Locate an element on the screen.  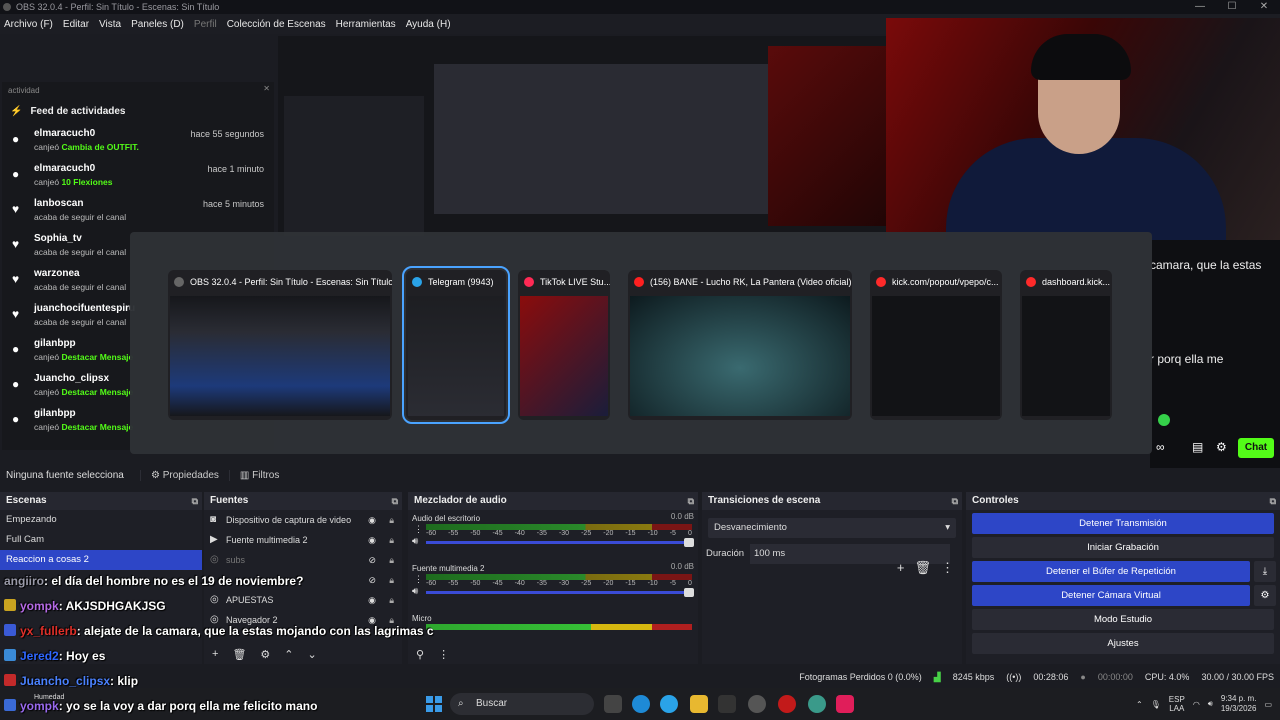
infinity-icon: ∞ is located at coordinates (1160, 447).